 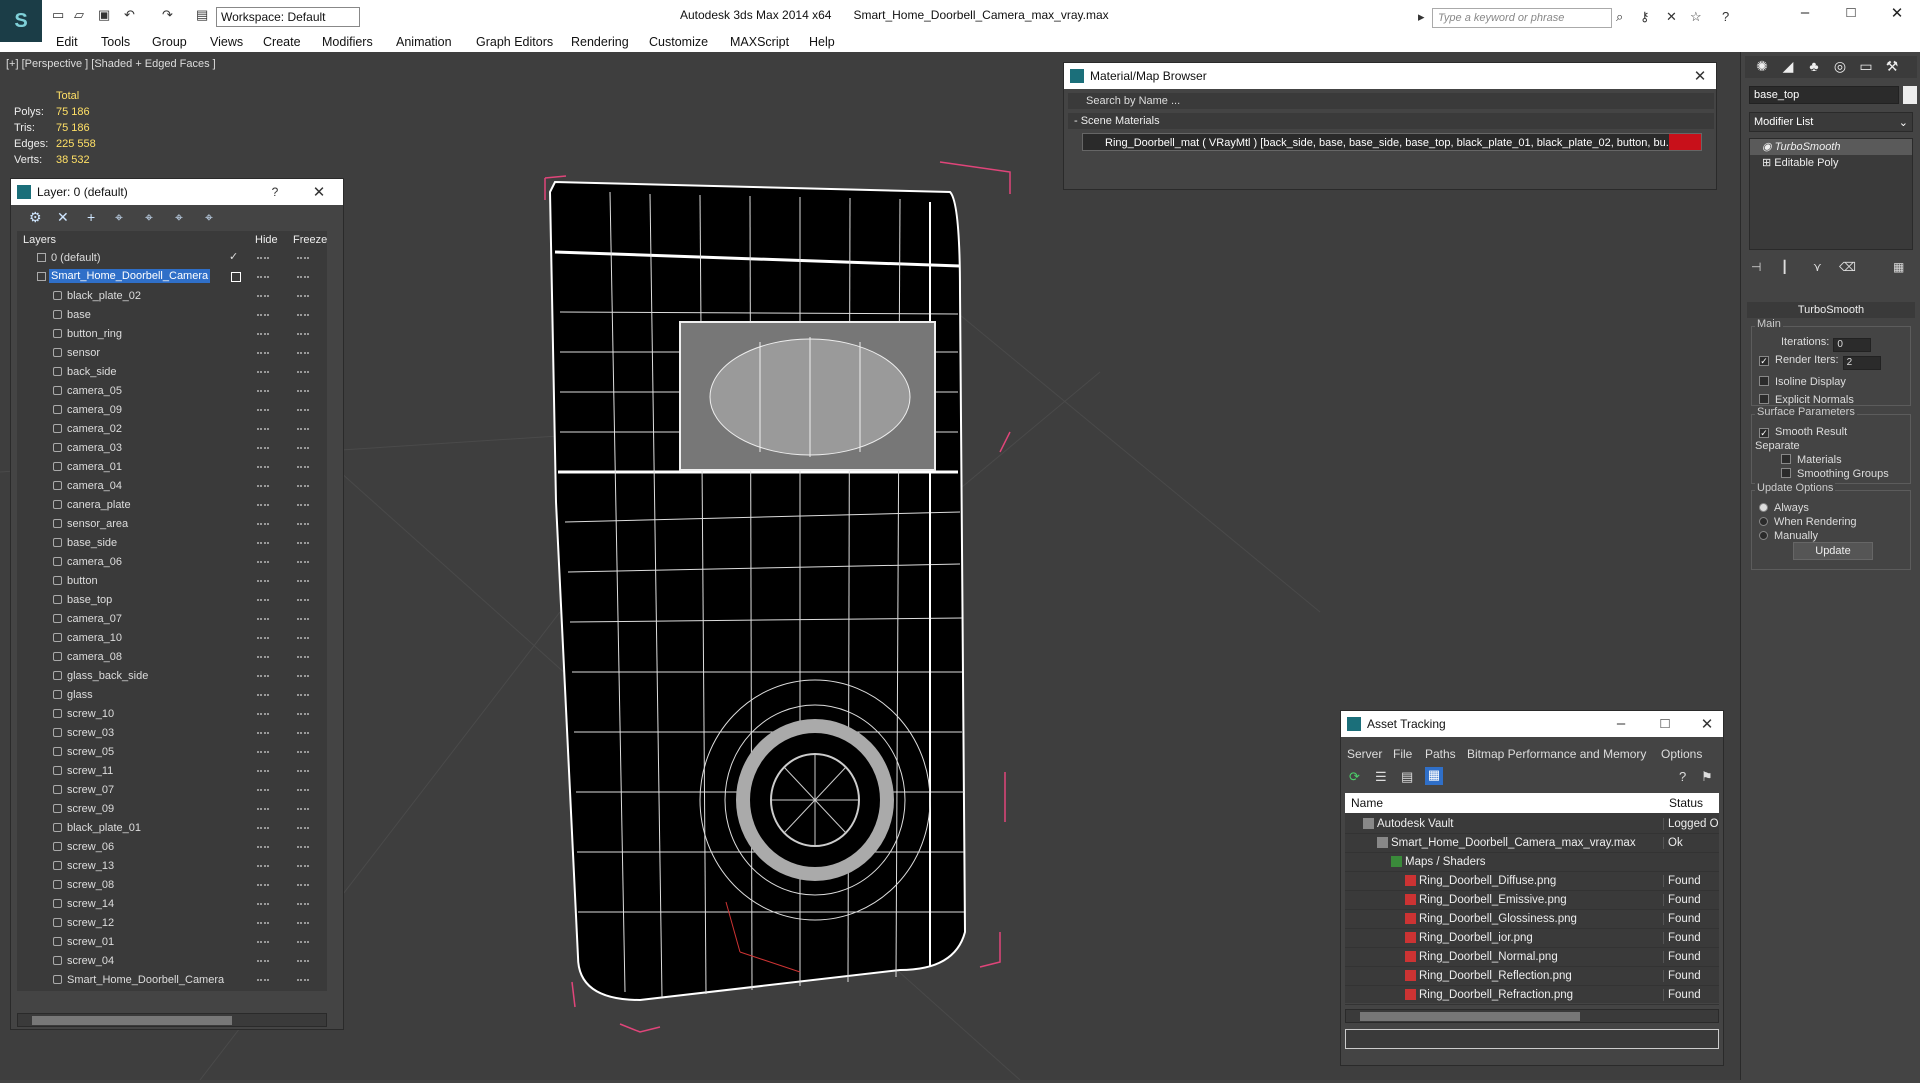 What do you see at coordinates (172, 695) in the screenshot?
I see `layer-object-row: glass` at bounding box center [172, 695].